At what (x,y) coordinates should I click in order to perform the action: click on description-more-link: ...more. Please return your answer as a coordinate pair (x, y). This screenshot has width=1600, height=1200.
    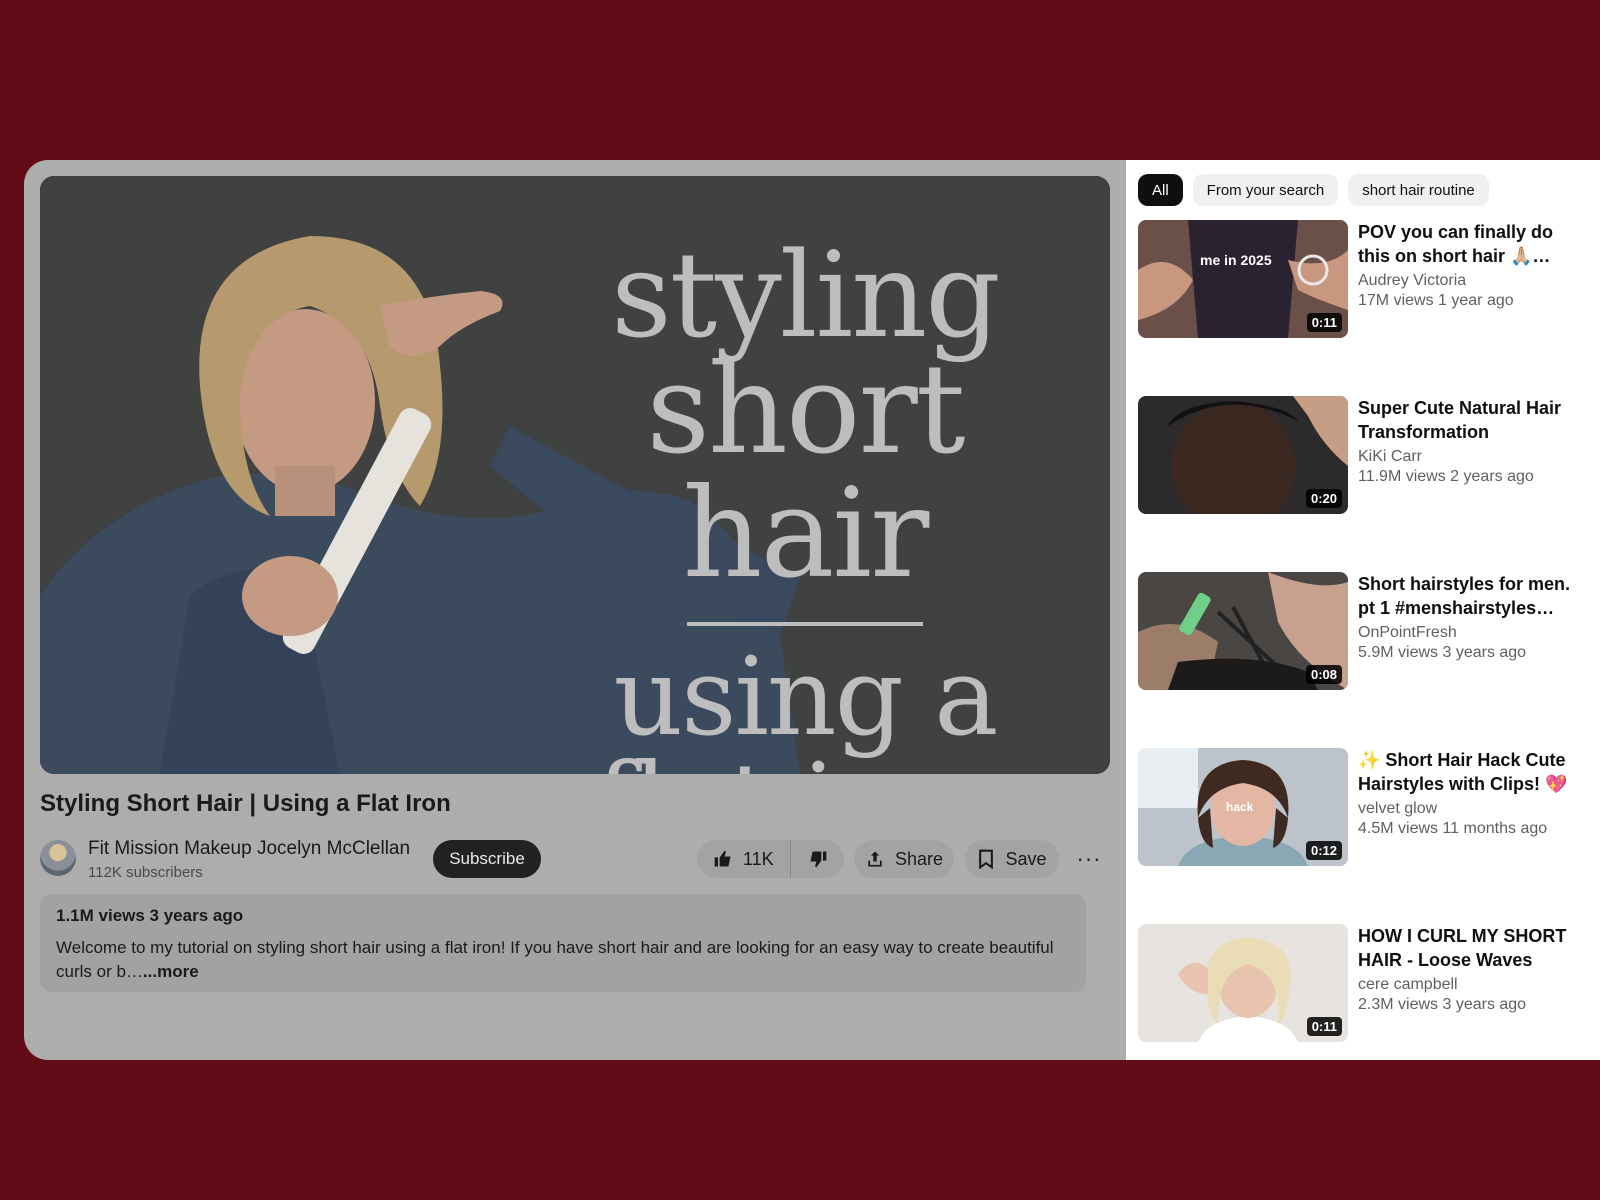
    Looking at the image, I should click on (171, 971).